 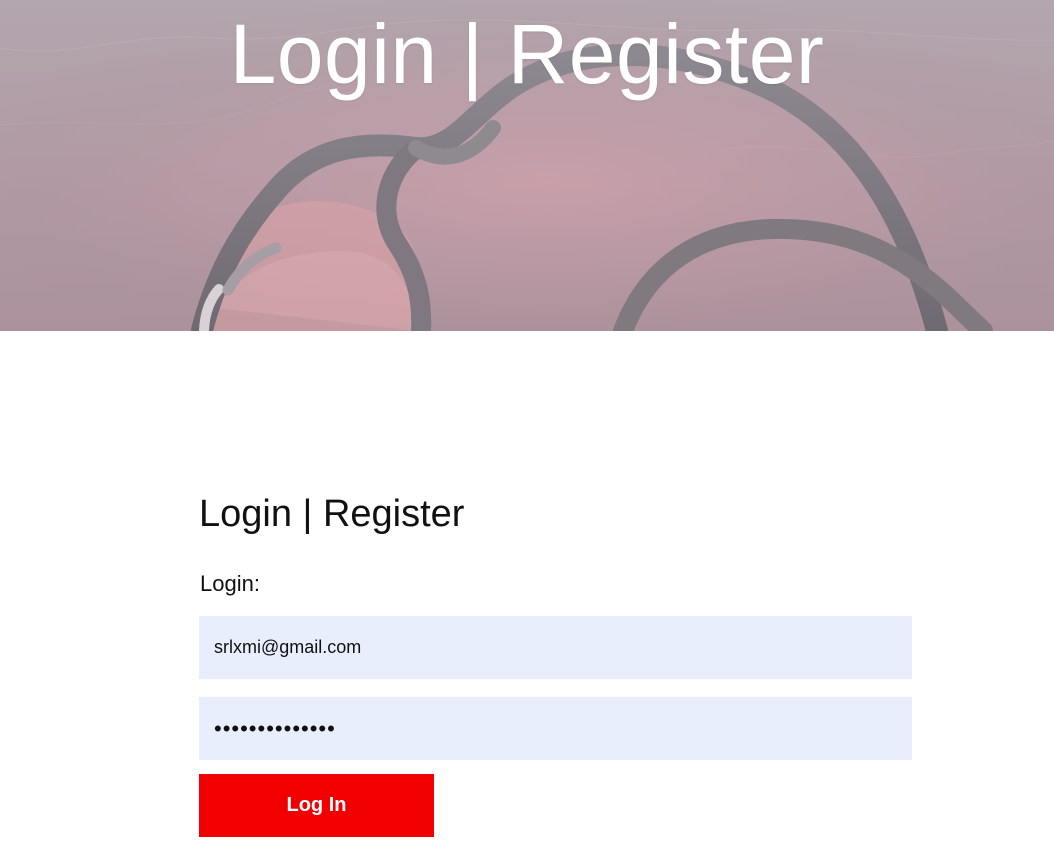 I want to click on email-field, so click(x=555, y=647).